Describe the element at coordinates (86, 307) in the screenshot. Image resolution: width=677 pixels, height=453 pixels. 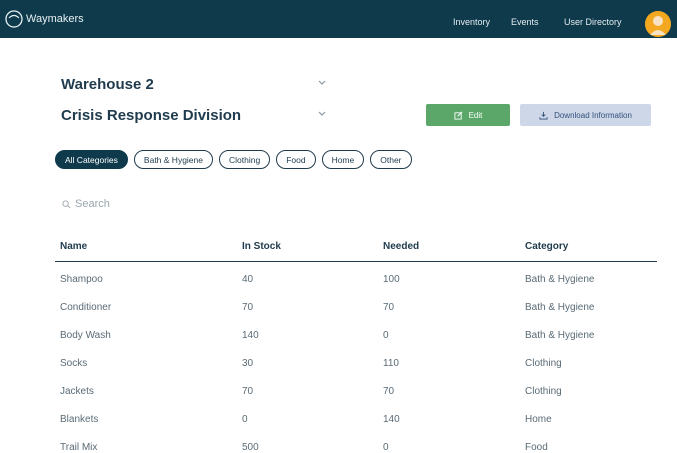
I see `item-name: Conditioner` at that location.